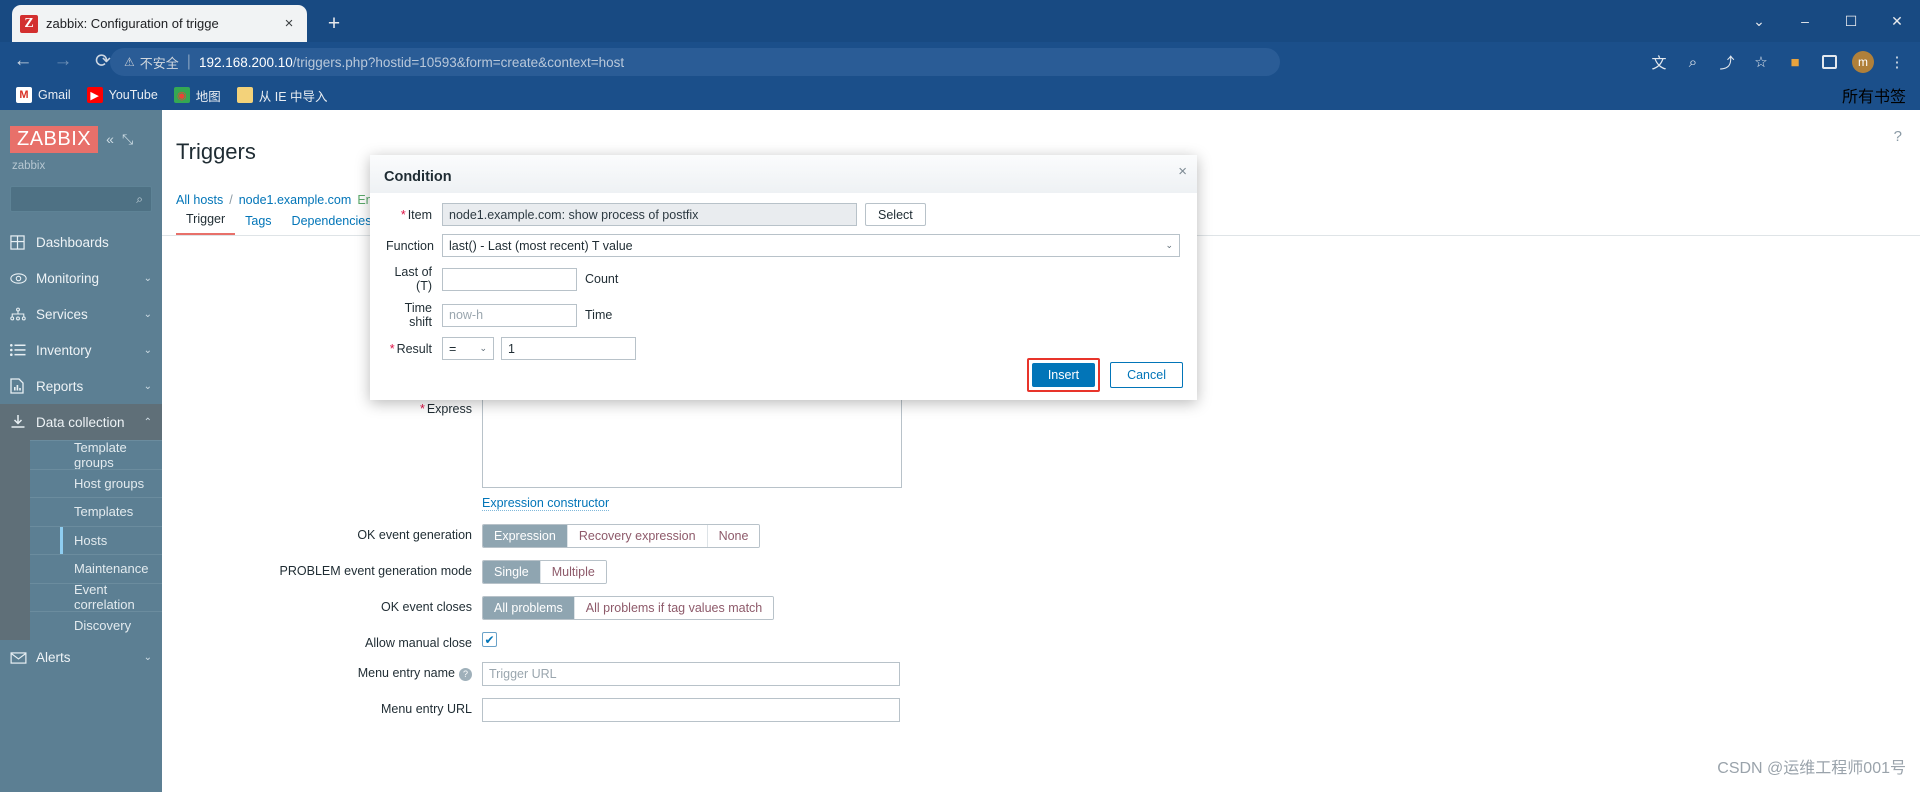  What do you see at coordinates (29, 166) in the screenshot?
I see `server-name: zabbix` at bounding box center [29, 166].